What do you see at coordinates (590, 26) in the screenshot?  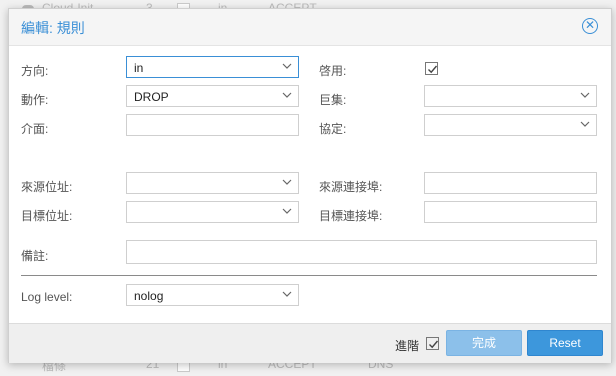 I see `close-icon: ✕` at bounding box center [590, 26].